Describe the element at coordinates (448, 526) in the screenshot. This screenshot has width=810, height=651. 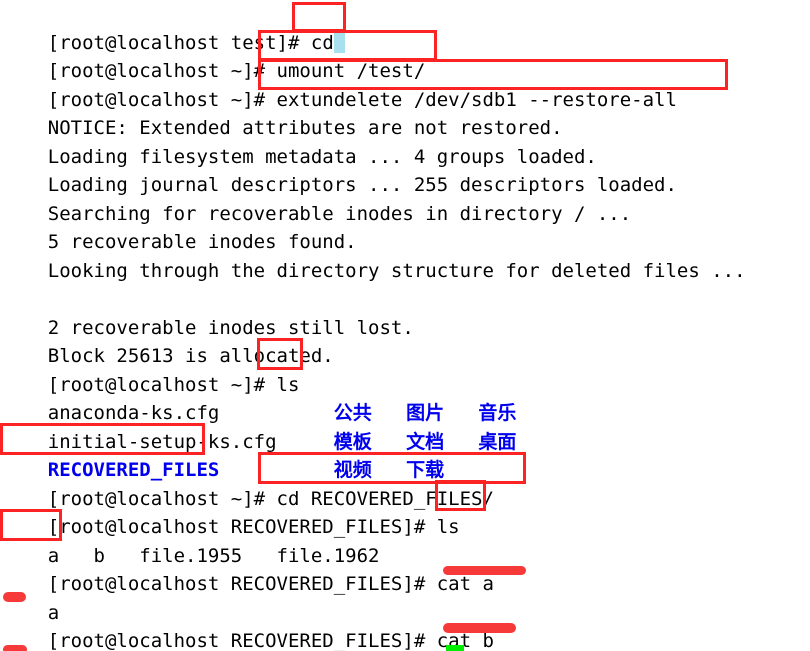
I see `shell-command: ls` at that location.